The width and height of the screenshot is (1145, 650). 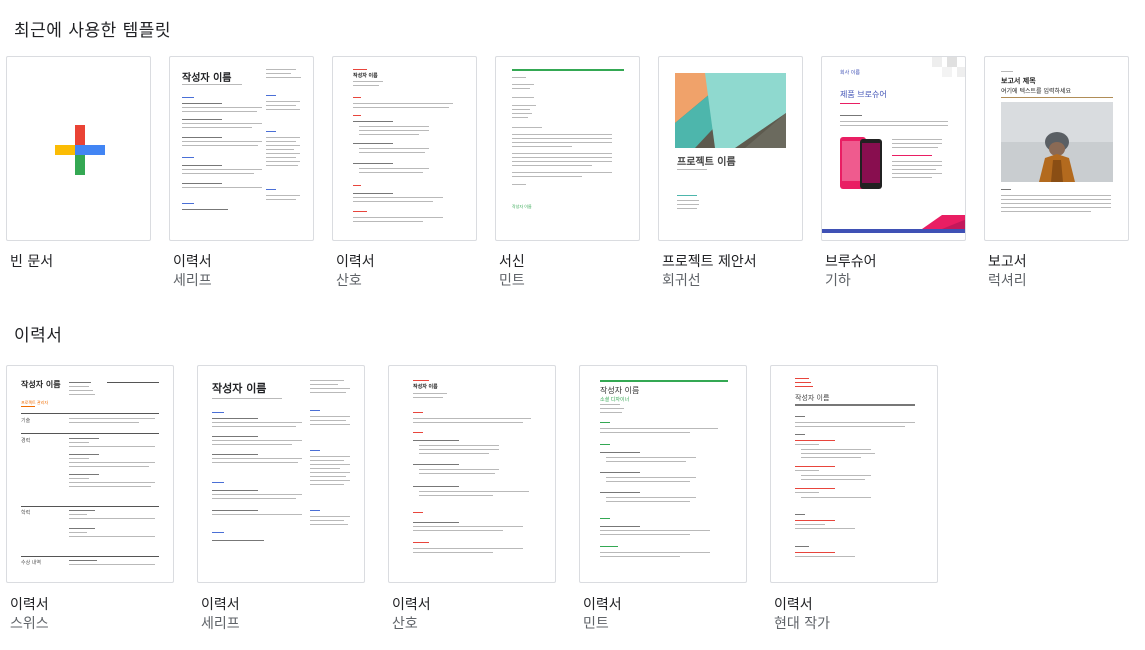 I want to click on template-name: 브루슈어, so click(x=851, y=262).